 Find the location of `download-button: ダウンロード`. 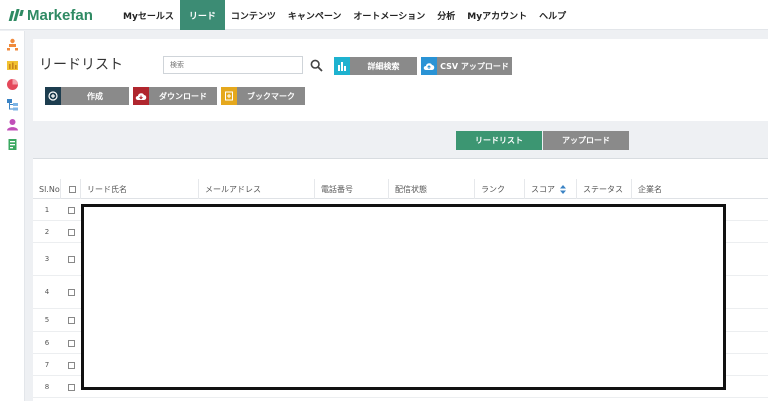

download-button: ダウンロード is located at coordinates (175, 96).